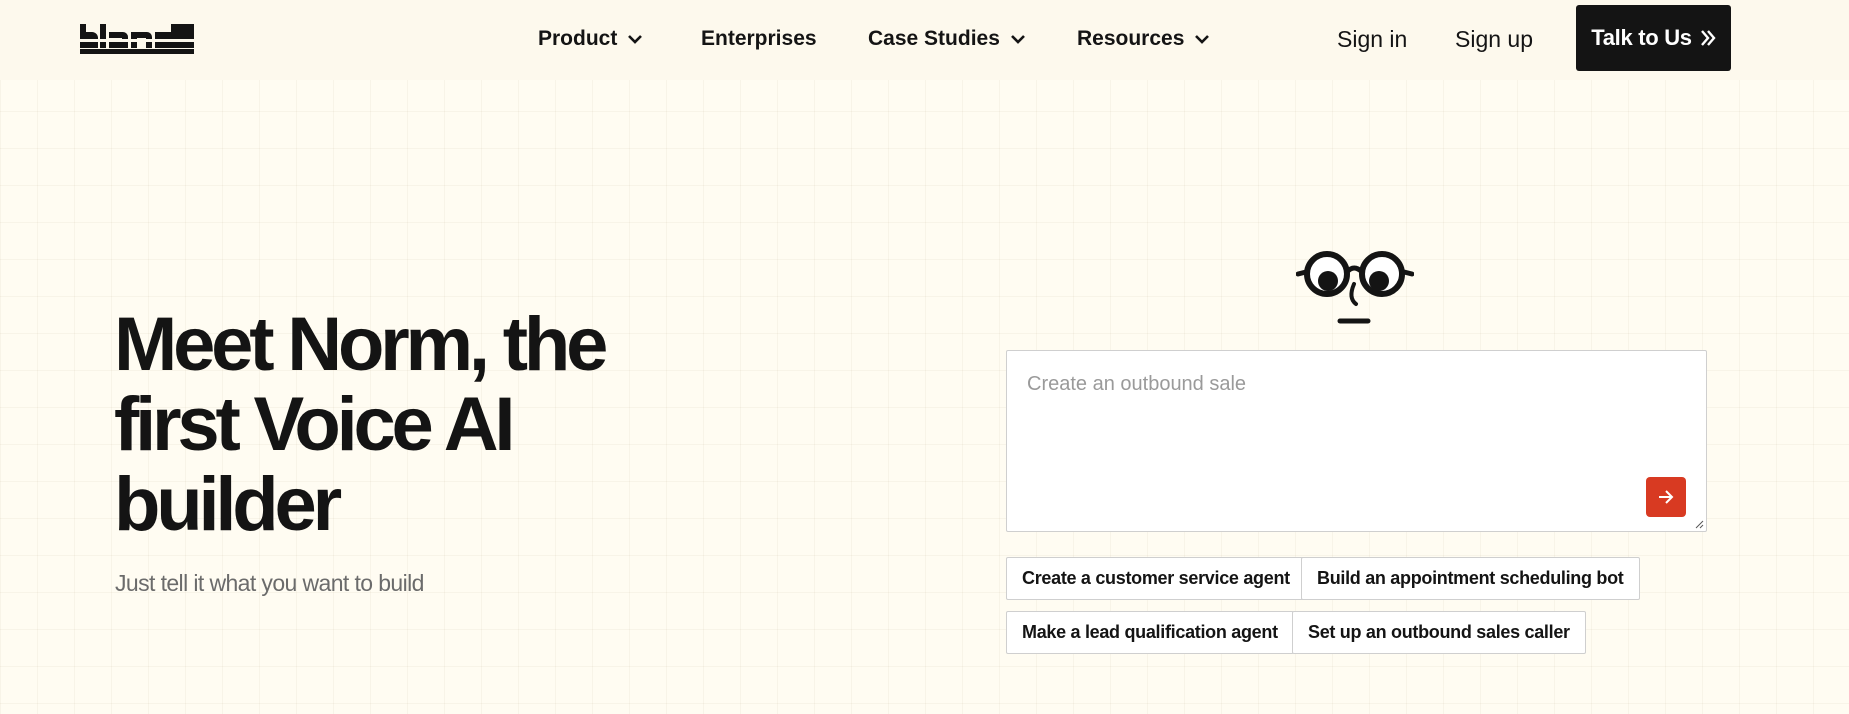 The height and width of the screenshot is (714, 1849). I want to click on hero-subtitle: Just tell it what you want to build, so click(269, 583).